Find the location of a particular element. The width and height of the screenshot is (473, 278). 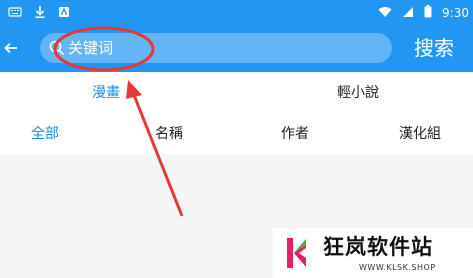

status-left-icons is located at coordinates (39, 13).